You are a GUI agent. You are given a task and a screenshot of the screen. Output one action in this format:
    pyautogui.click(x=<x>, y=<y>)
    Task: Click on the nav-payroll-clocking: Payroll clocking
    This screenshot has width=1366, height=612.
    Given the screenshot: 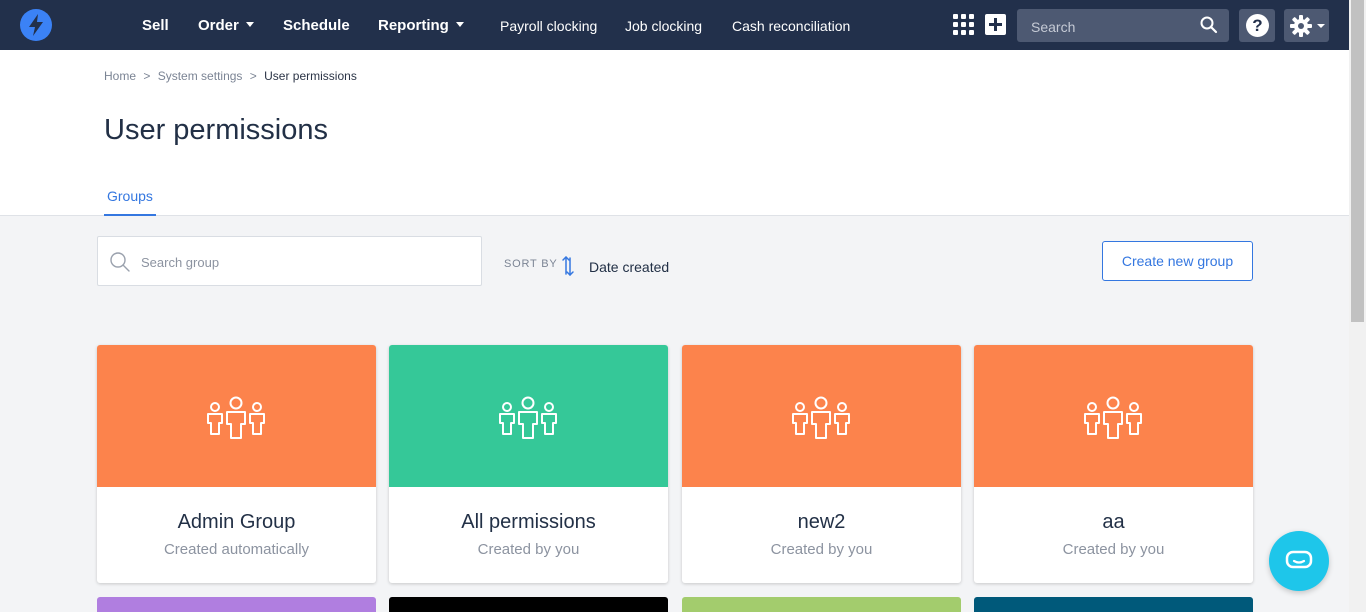 What is the action you would take?
    pyautogui.click(x=548, y=25)
    